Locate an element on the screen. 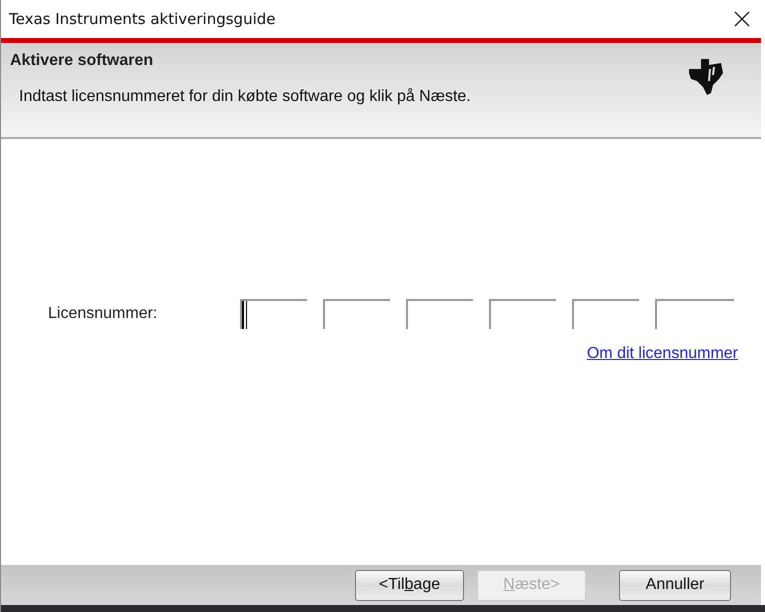 This screenshot has height=612, width=765. logo-icon is located at coordinates (706, 77).